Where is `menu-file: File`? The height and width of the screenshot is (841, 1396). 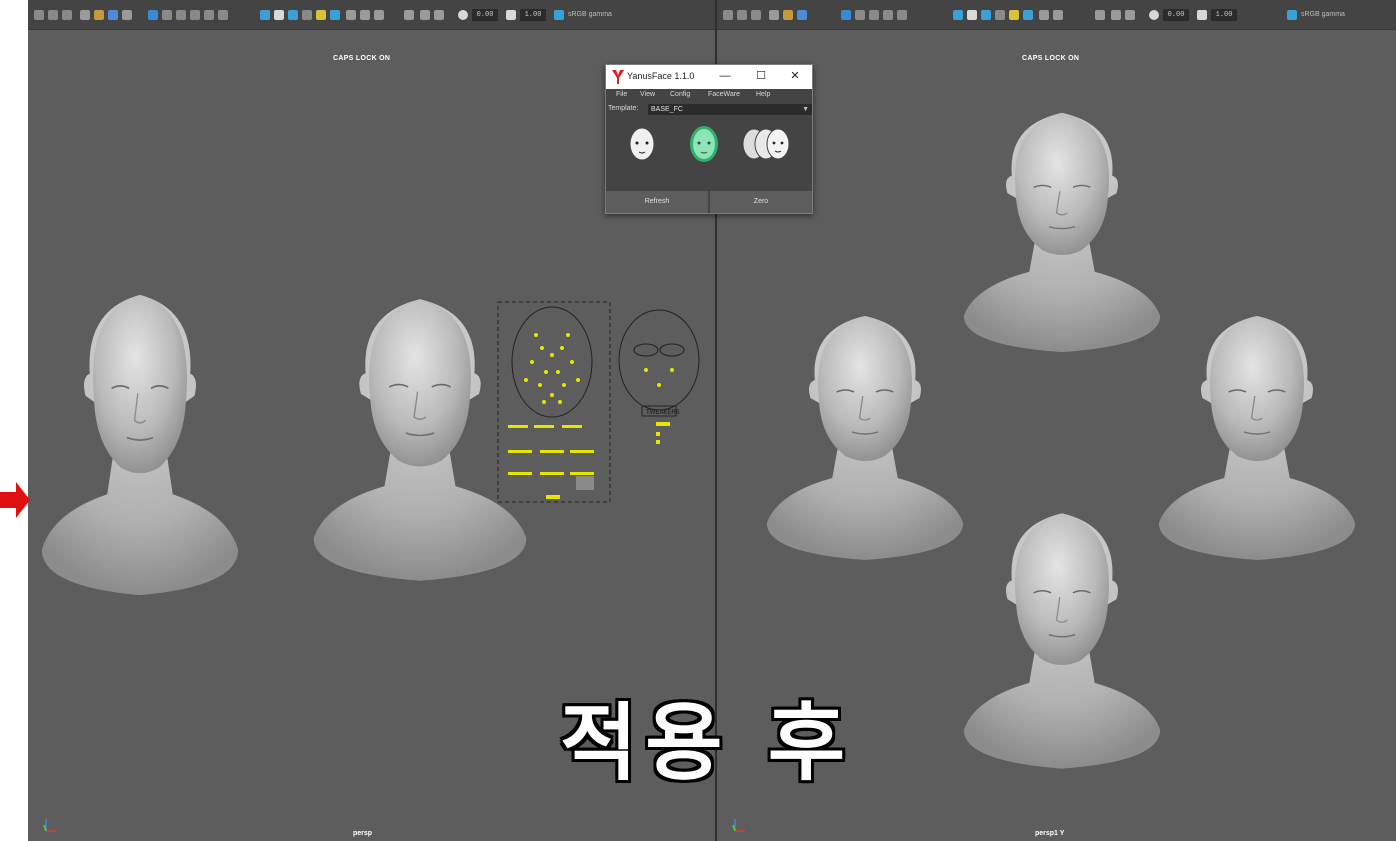
menu-file: File is located at coordinates (621, 94).